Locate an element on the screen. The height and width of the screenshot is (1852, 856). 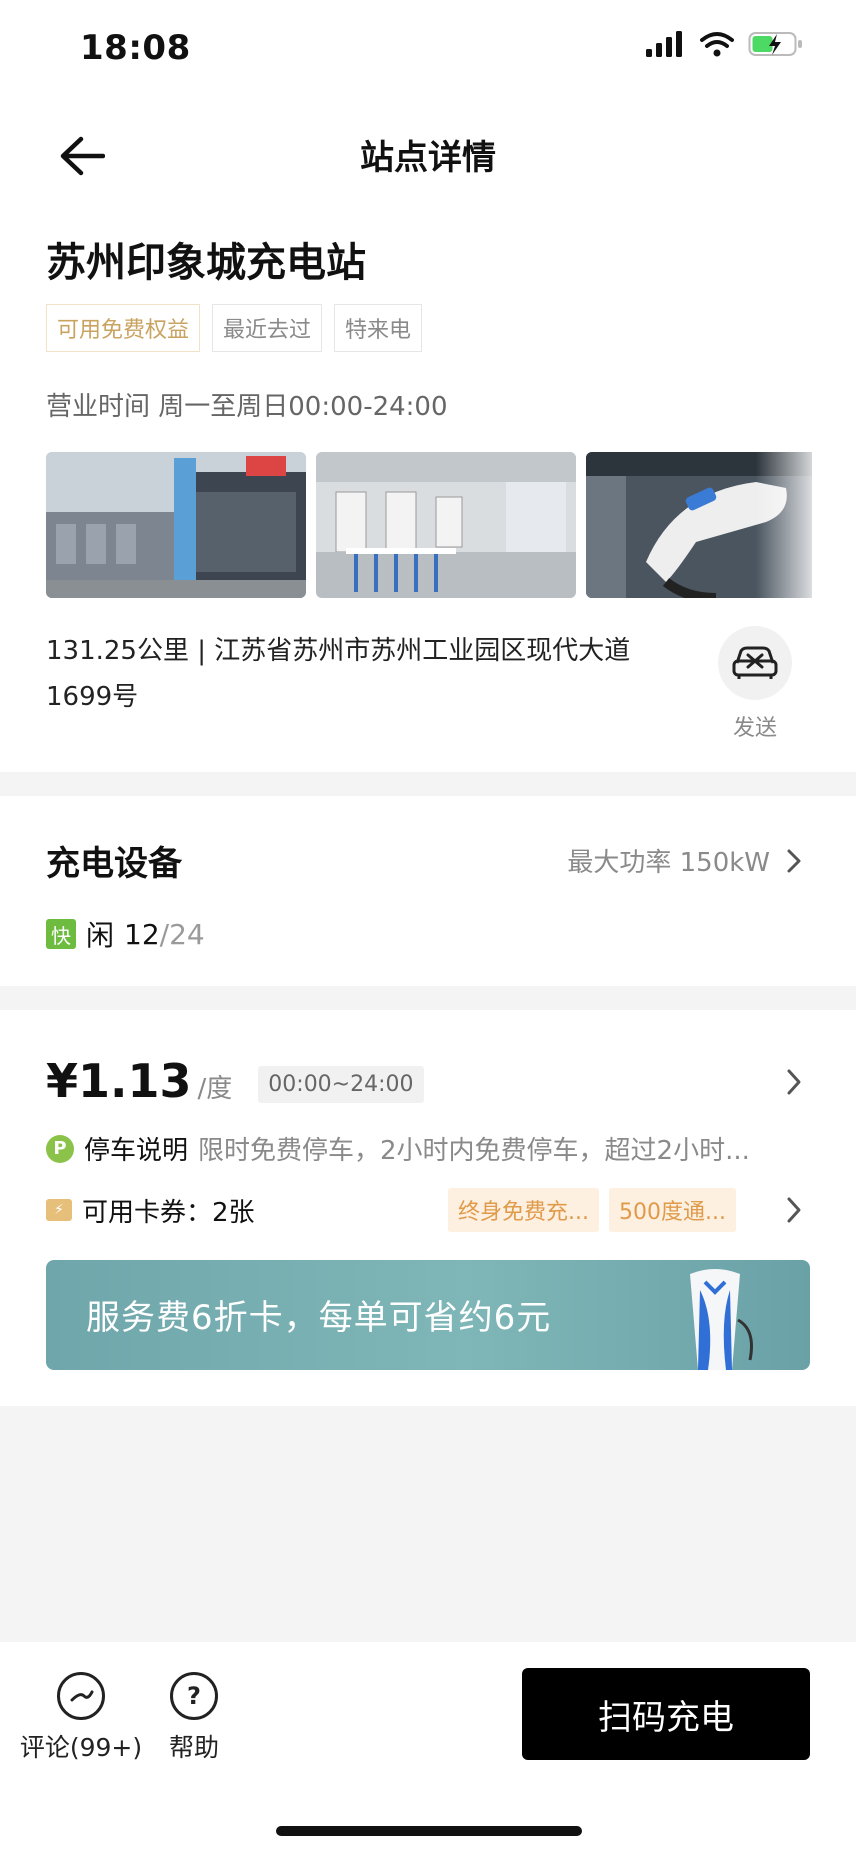
charging-equipment-section: 充电设备 最大功率 150kW 快 闲 12/24 is located at coordinates (428, 891).